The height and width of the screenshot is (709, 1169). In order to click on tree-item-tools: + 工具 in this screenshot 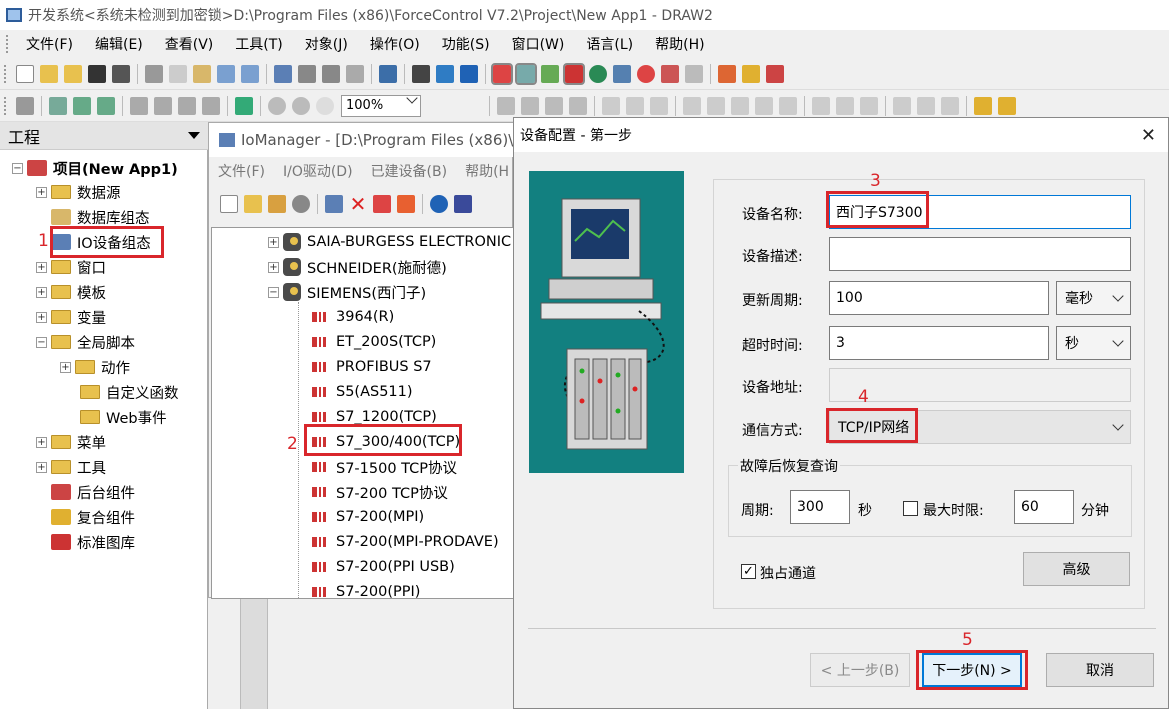, I will do `click(71, 467)`.